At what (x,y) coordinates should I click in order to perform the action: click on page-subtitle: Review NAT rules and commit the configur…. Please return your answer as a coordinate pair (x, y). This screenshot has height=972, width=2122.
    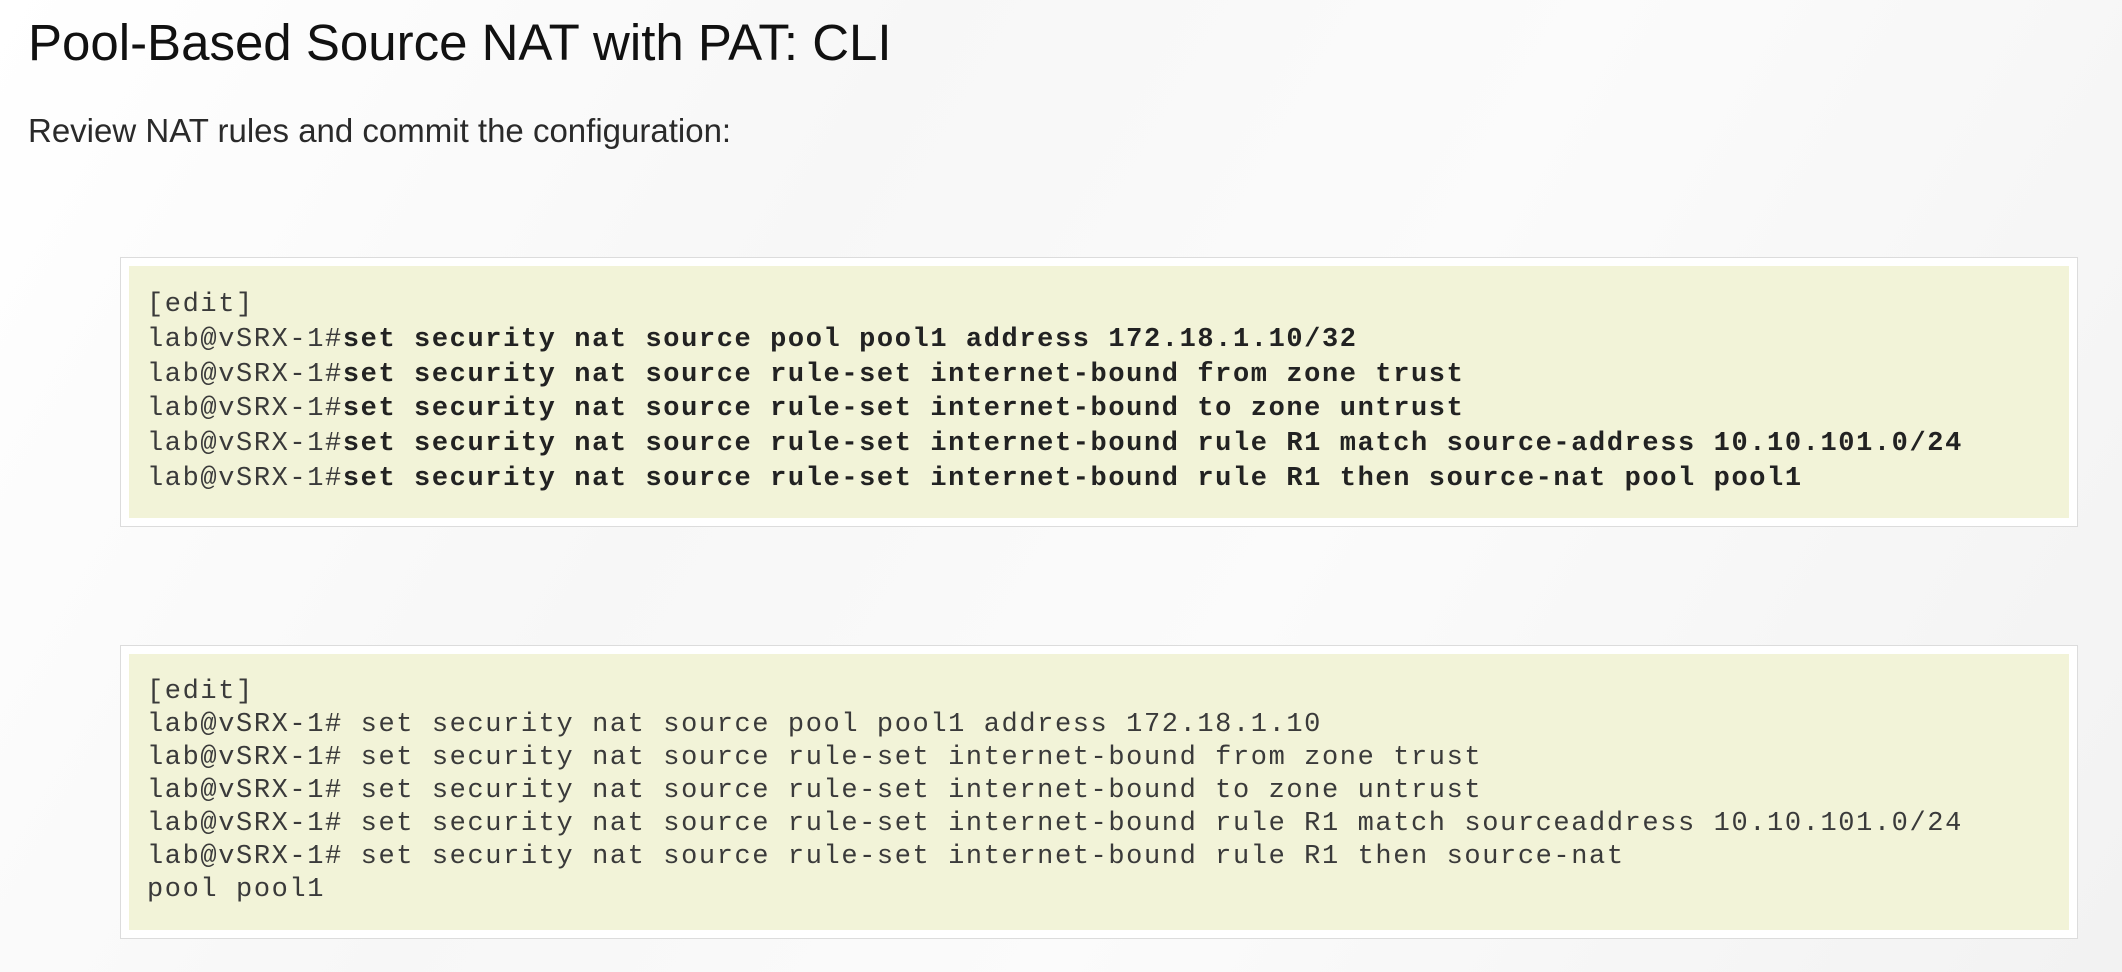
    Looking at the image, I should click on (380, 130).